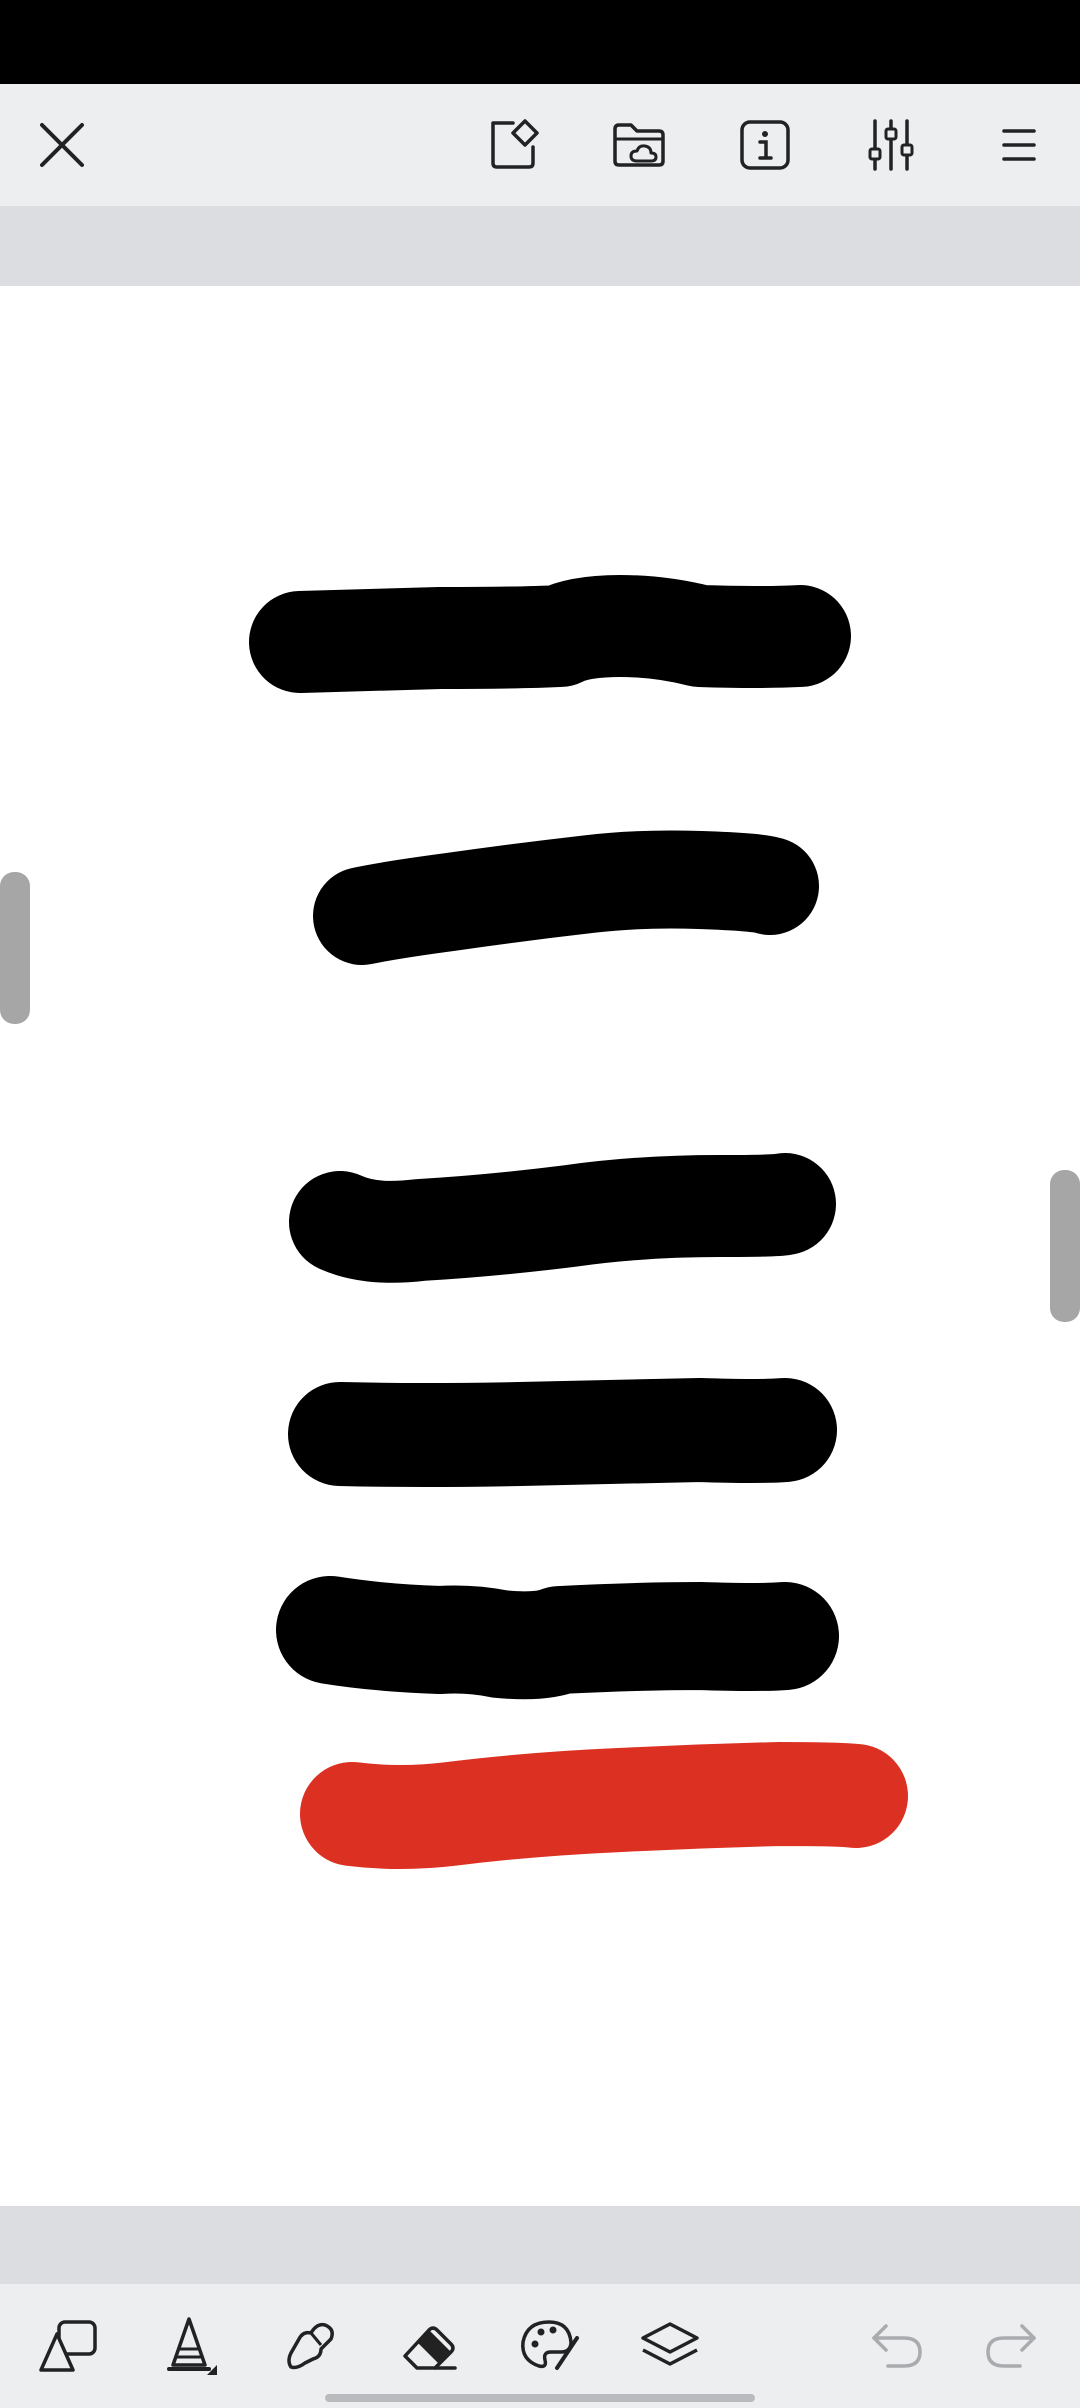  I want to click on redo-button, so click(1010, 2346).